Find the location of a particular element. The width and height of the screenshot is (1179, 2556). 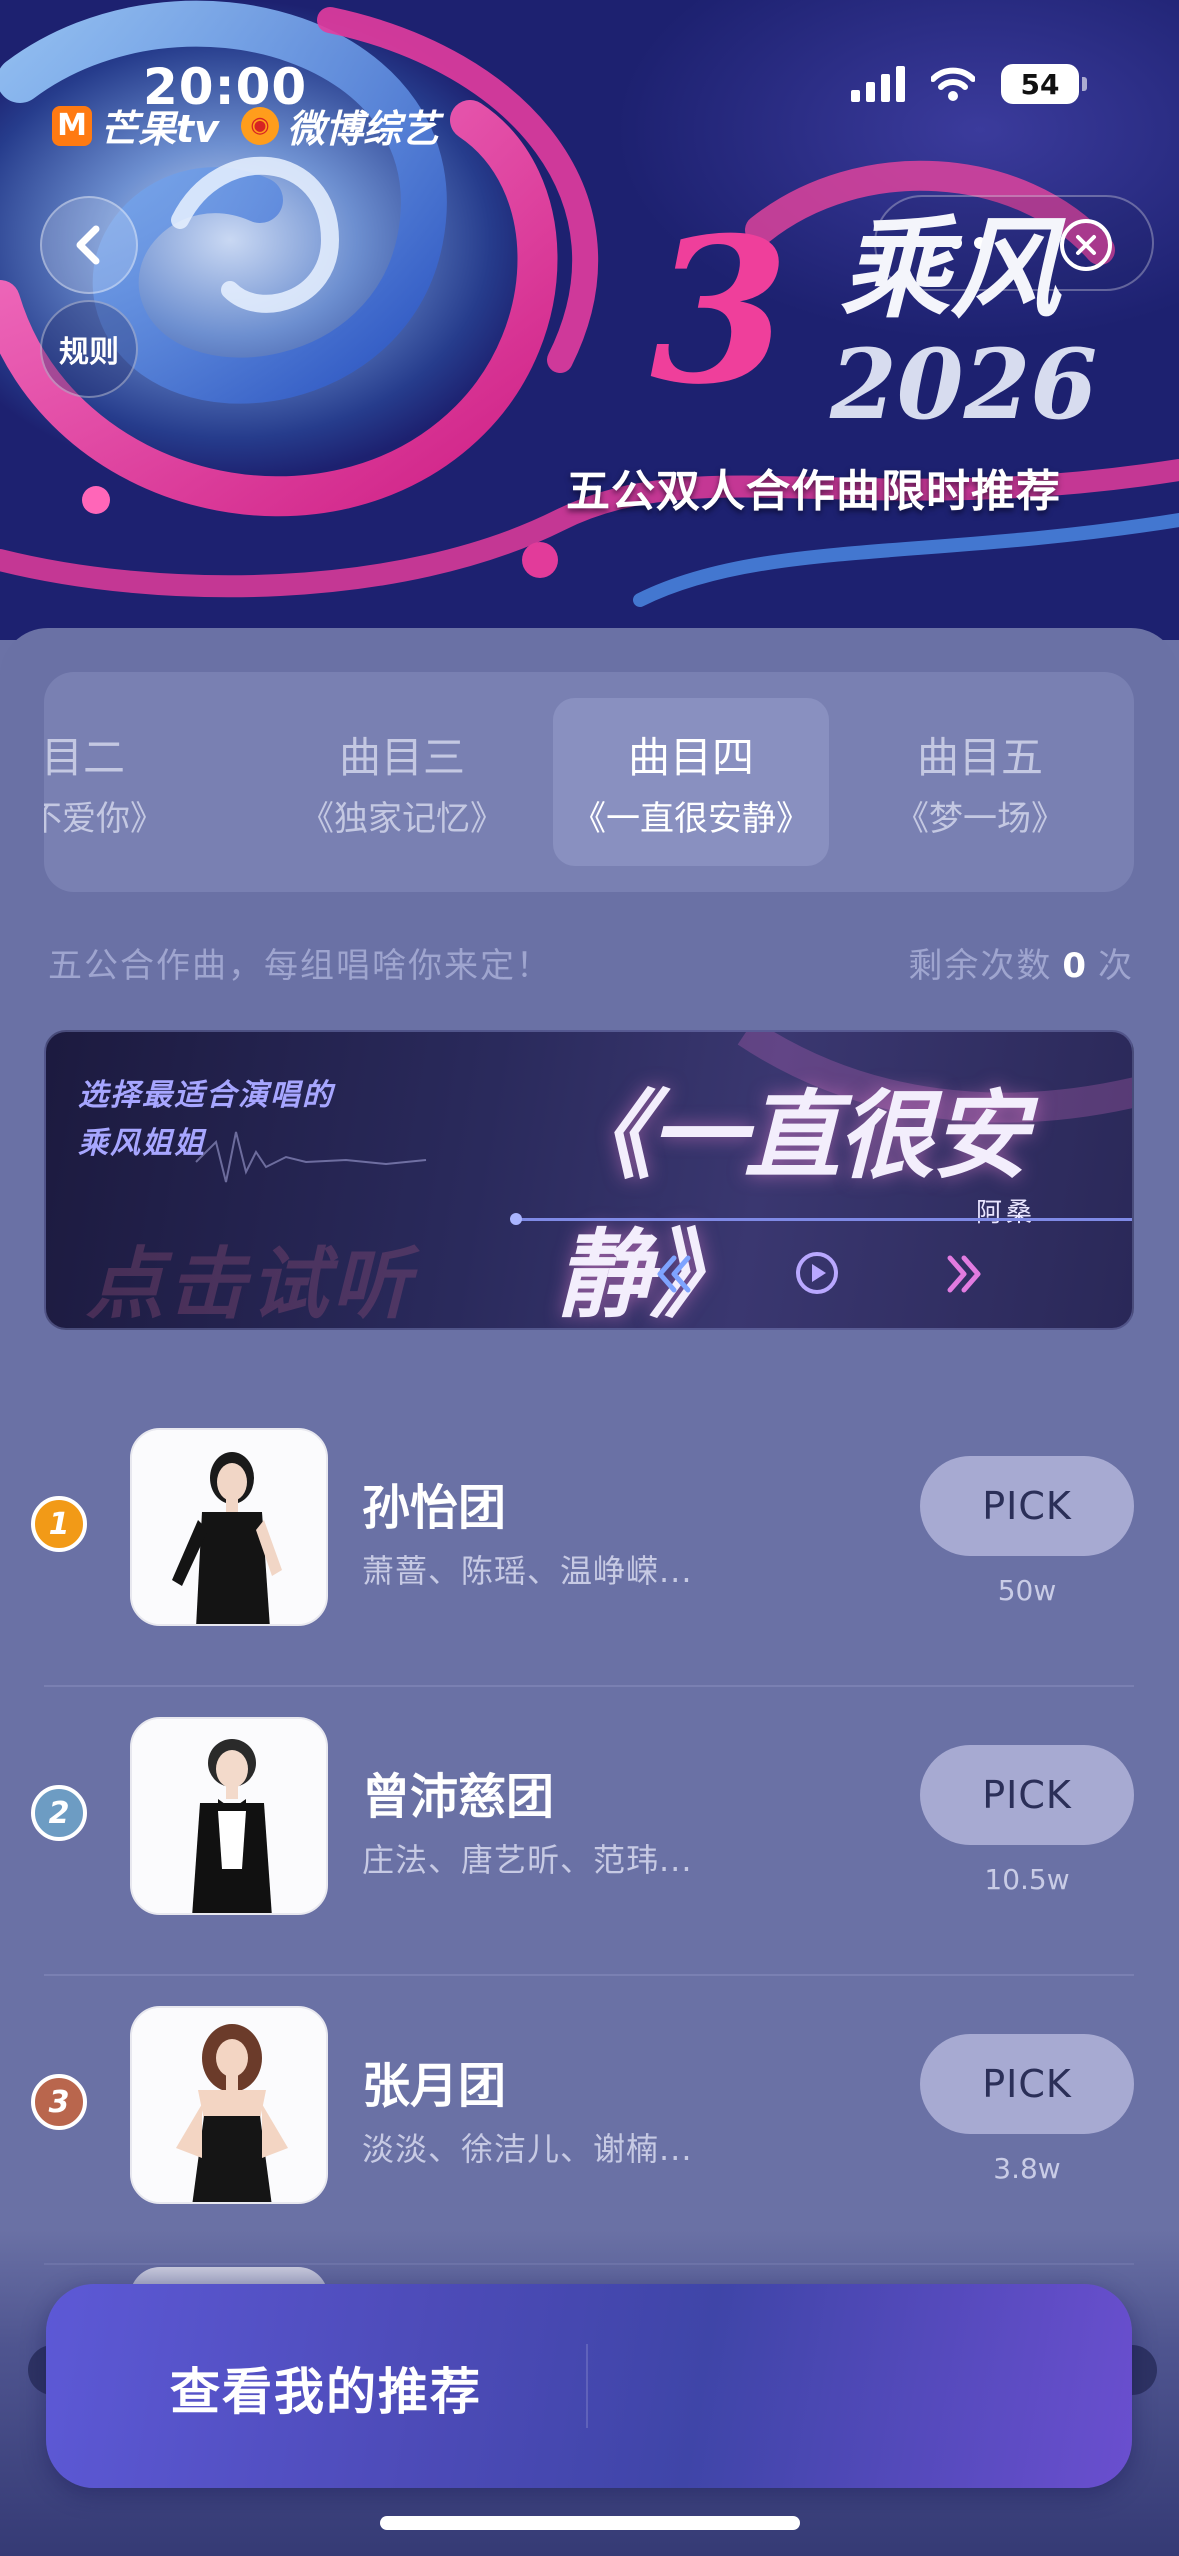

mango-logo-icon: M is located at coordinates (72, 125).